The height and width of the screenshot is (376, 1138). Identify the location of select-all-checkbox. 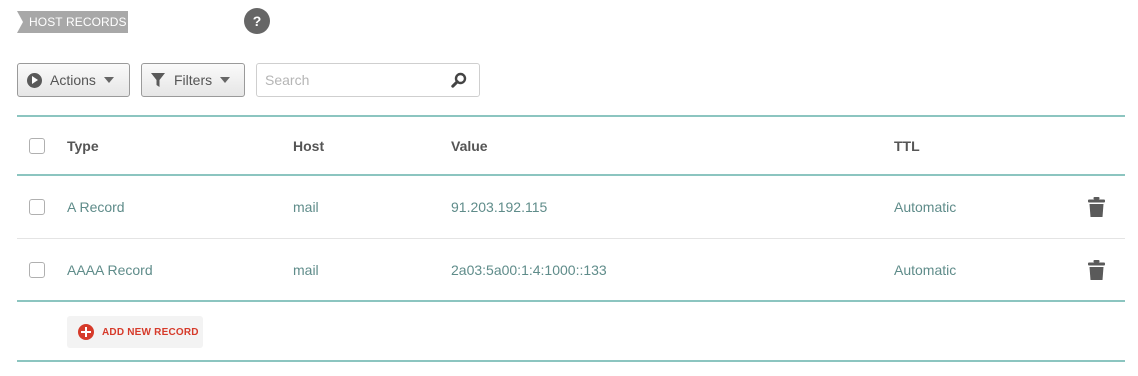
(37, 145).